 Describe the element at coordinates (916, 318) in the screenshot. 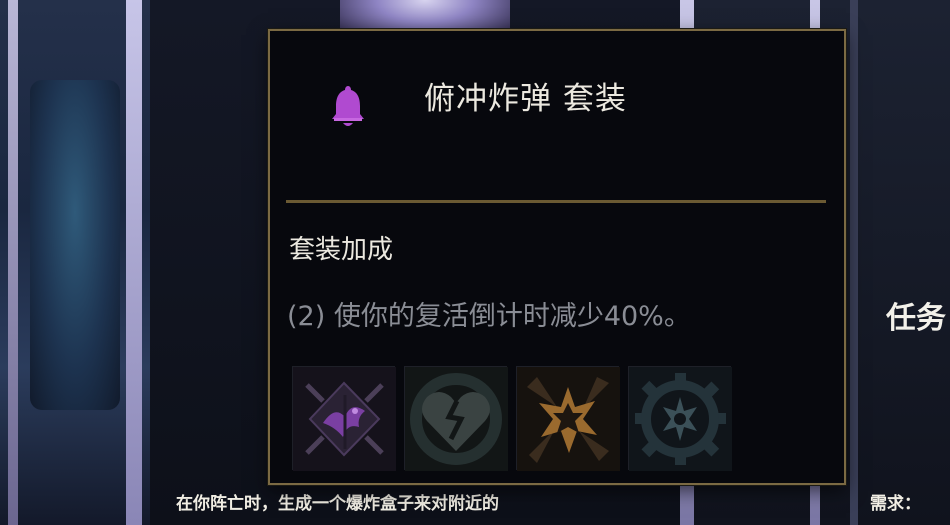

I see `right-card-title: 任务` at that location.